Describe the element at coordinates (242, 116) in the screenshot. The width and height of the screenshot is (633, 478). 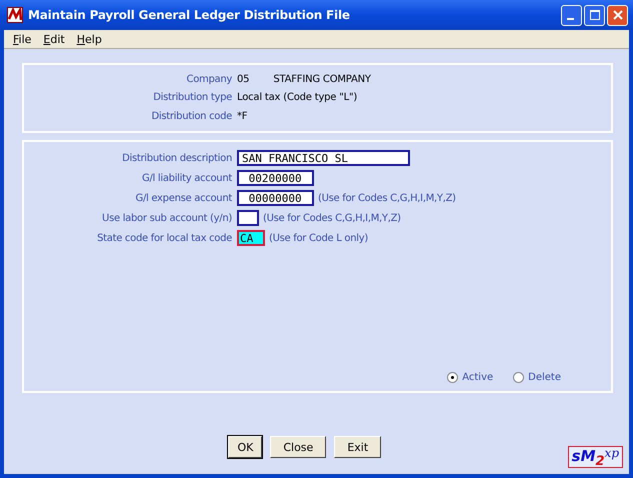
I see `field-value: *F` at that location.